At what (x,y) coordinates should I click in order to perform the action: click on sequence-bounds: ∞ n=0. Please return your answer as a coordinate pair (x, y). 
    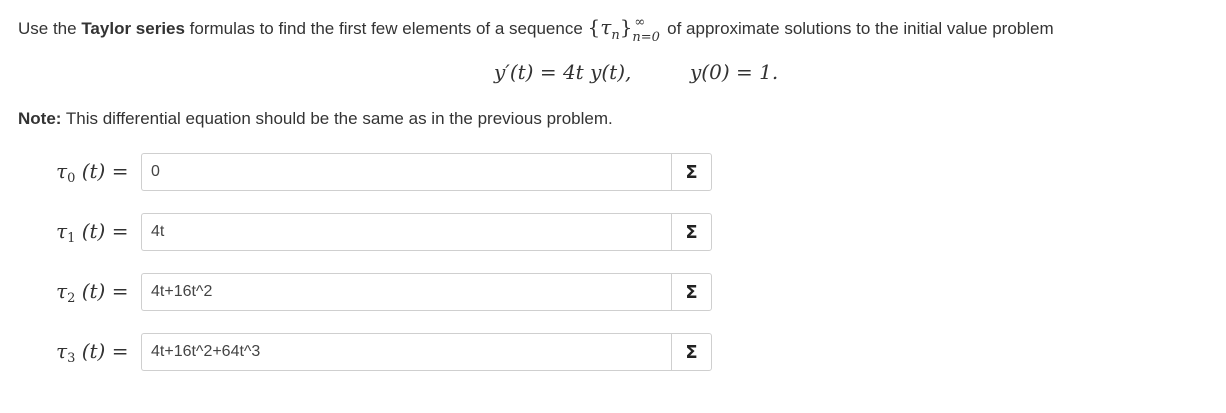
    Looking at the image, I should click on (646, 29).